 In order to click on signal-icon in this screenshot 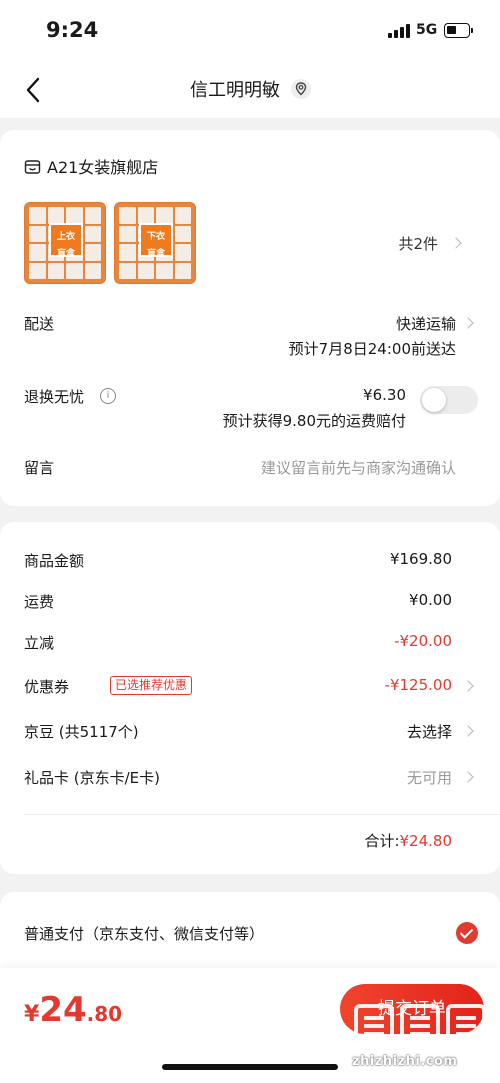, I will do `click(399, 31)`.